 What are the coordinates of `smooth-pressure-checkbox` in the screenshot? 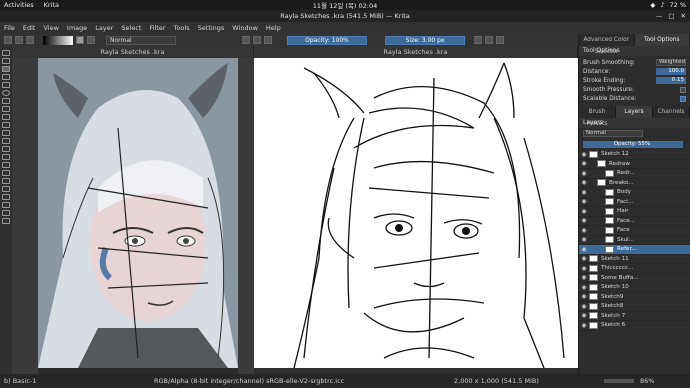 It's located at (683, 89).